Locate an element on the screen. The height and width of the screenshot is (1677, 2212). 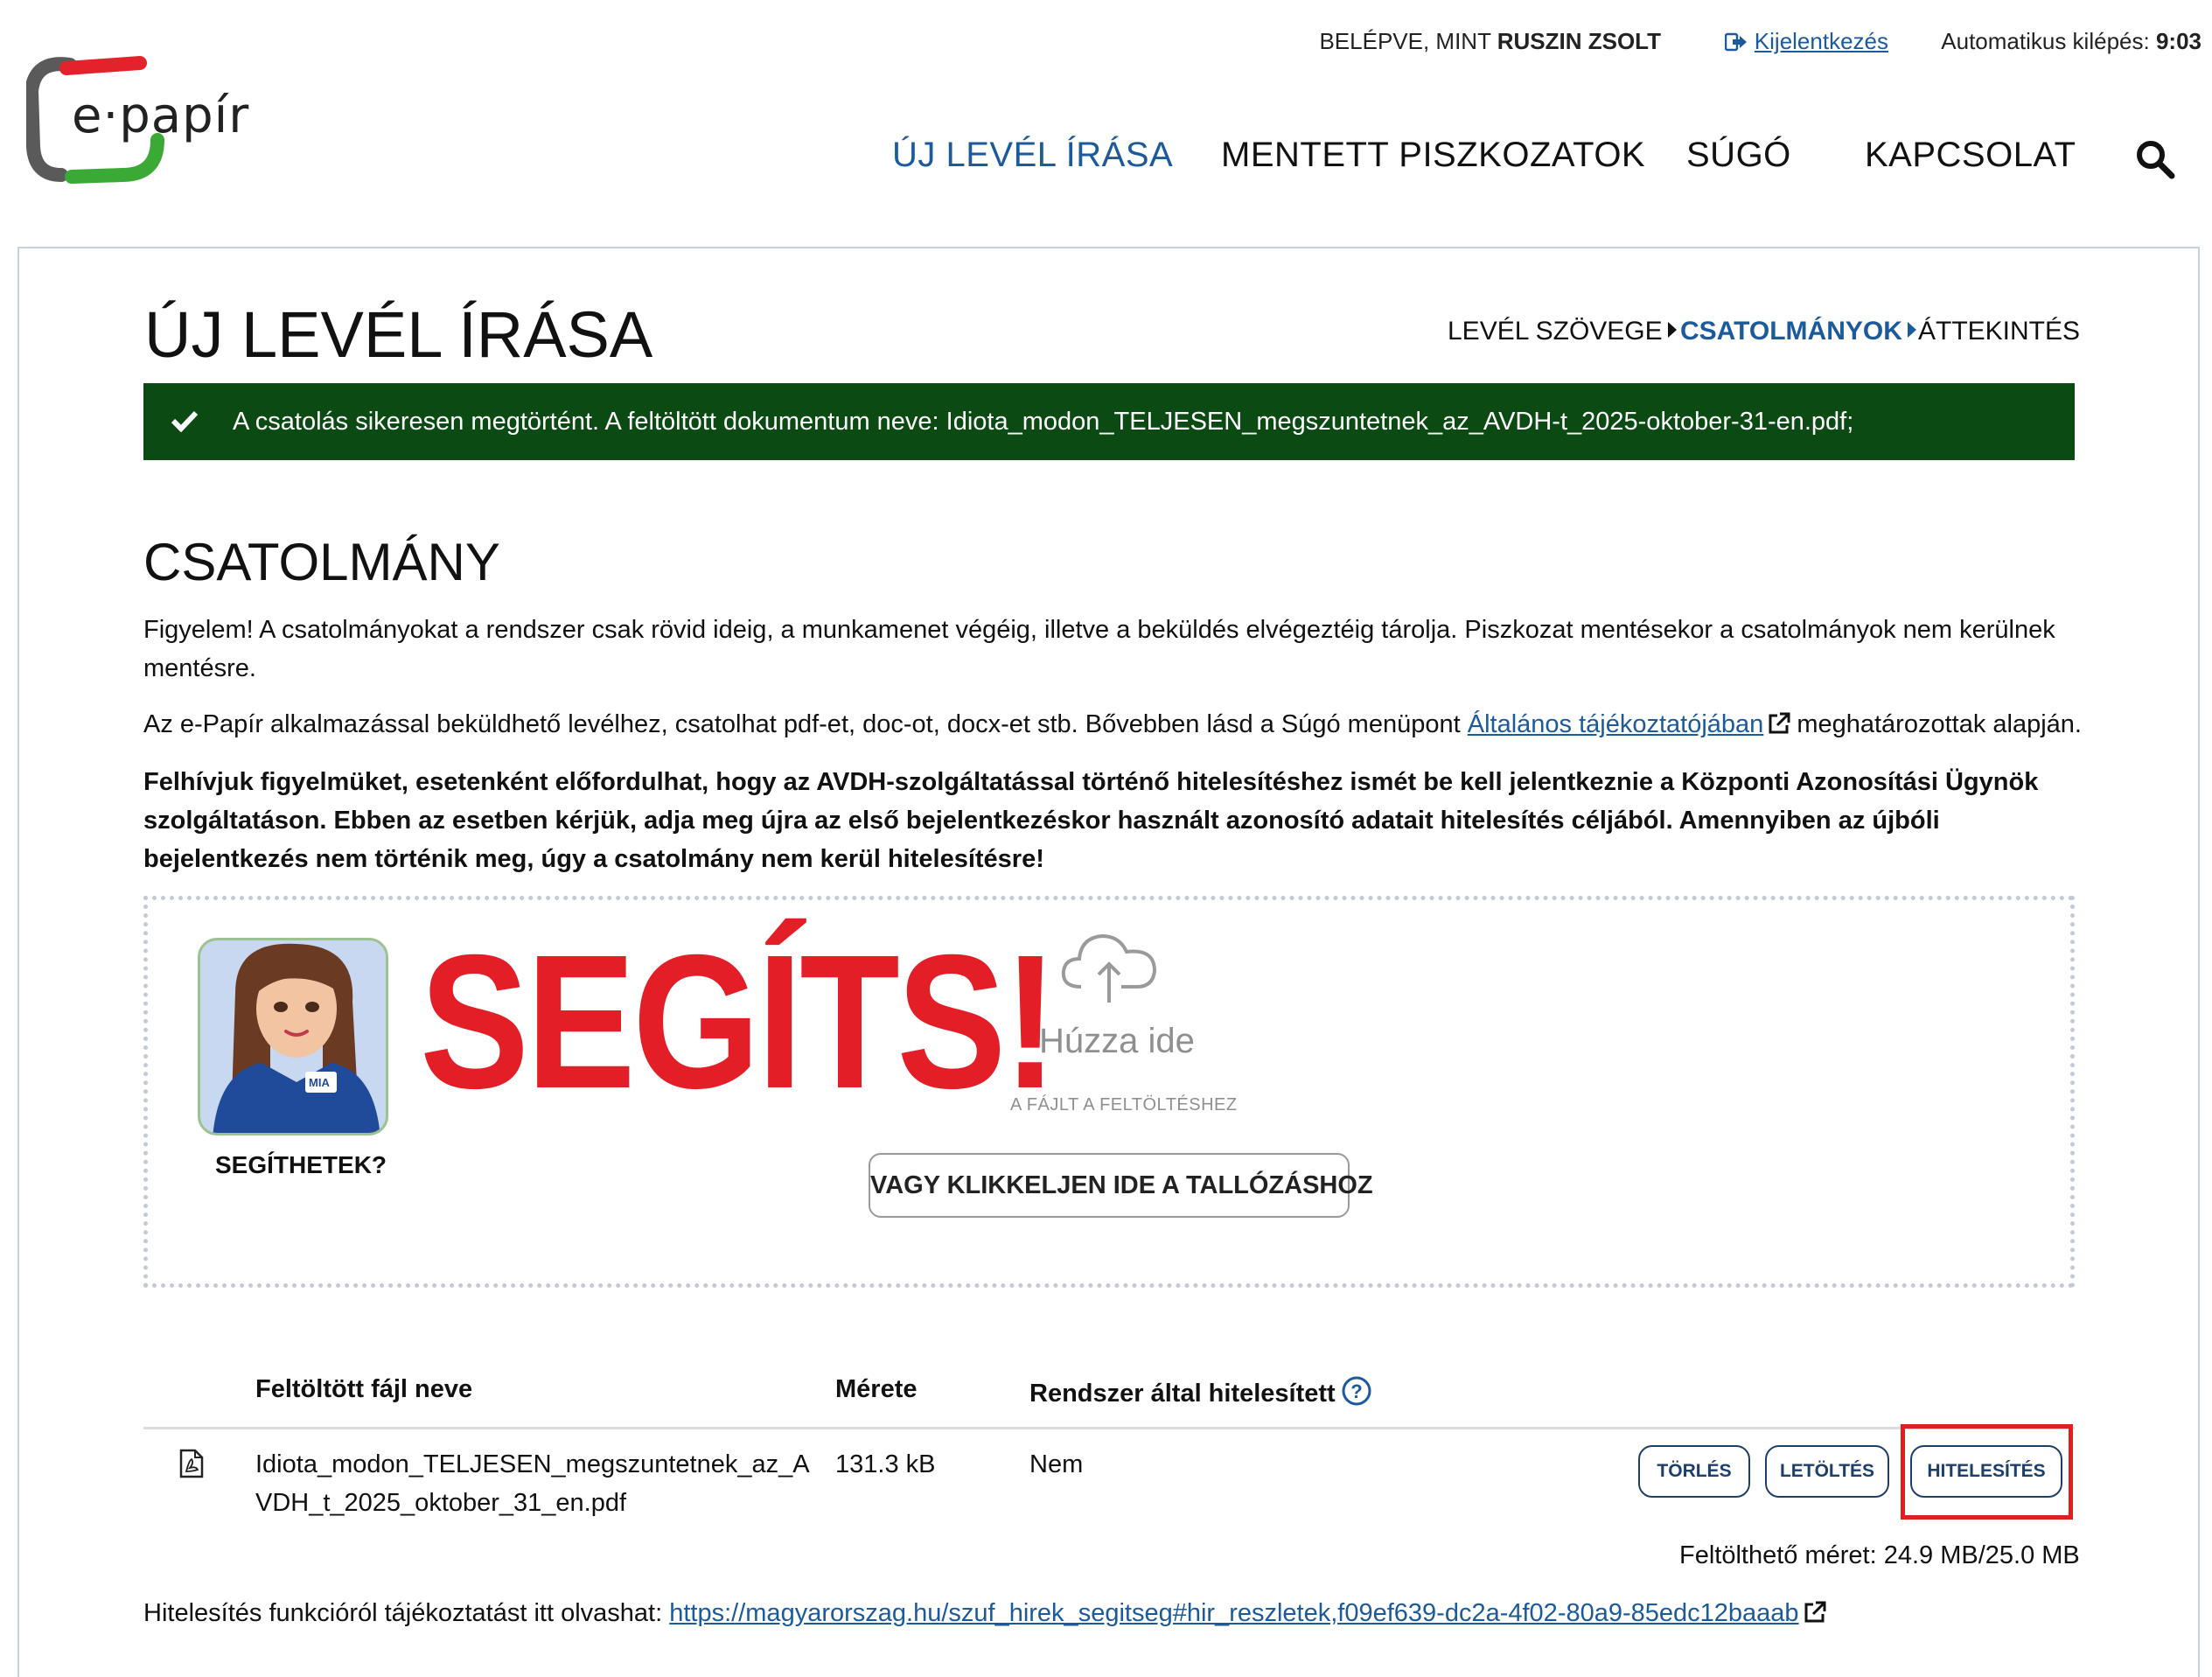
upload-size-info: Feltölthető méret: 24.9 MB/25.0 MB is located at coordinates (1879, 1555).